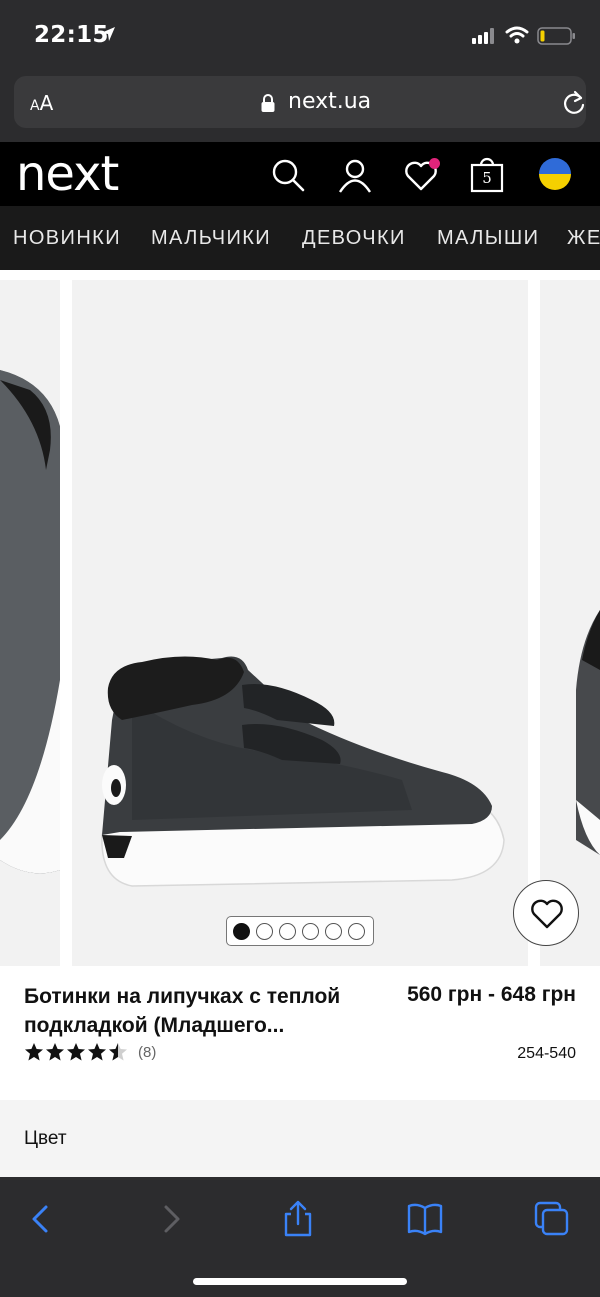  What do you see at coordinates (288, 175) in the screenshot?
I see `search-icon` at bounding box center [288, 175].